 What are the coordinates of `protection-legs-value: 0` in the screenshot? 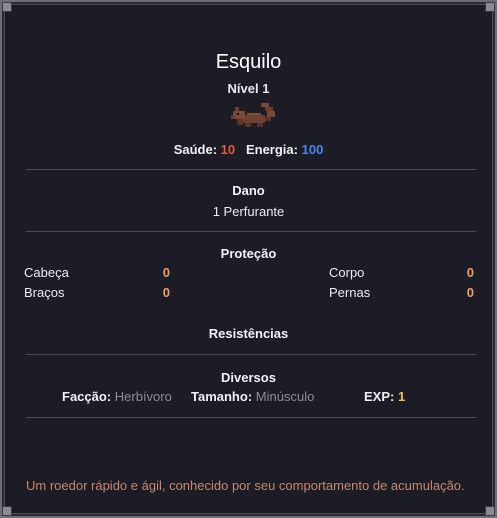 It's located at (470, 292).